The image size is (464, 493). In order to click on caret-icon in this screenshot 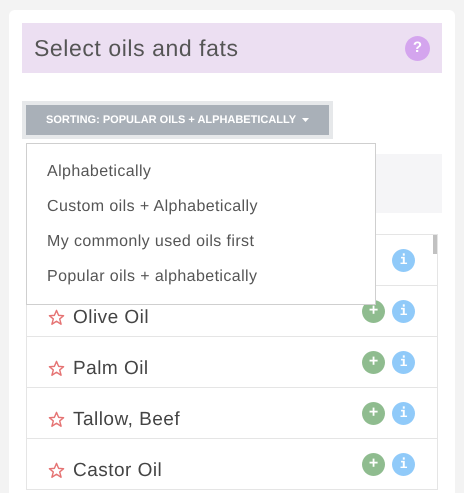, I will do `click(306, 120)`.